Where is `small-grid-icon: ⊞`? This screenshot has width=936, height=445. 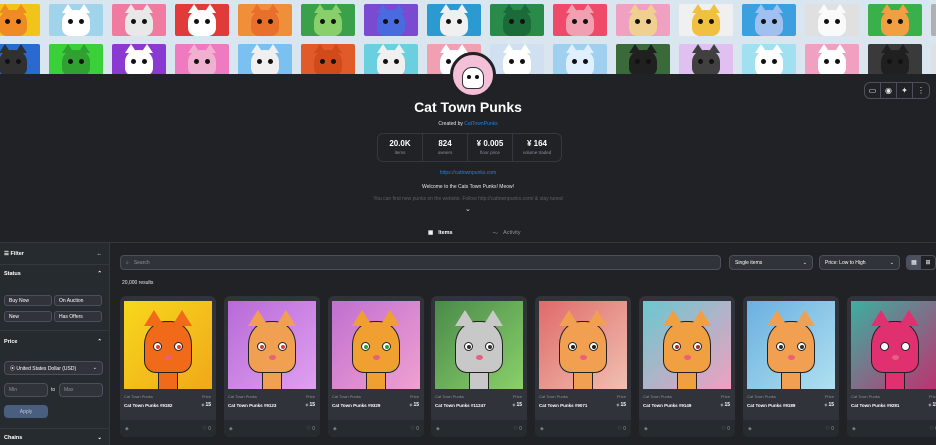 small-grid-icon: ⊞ is located at coordinates (928, 262).